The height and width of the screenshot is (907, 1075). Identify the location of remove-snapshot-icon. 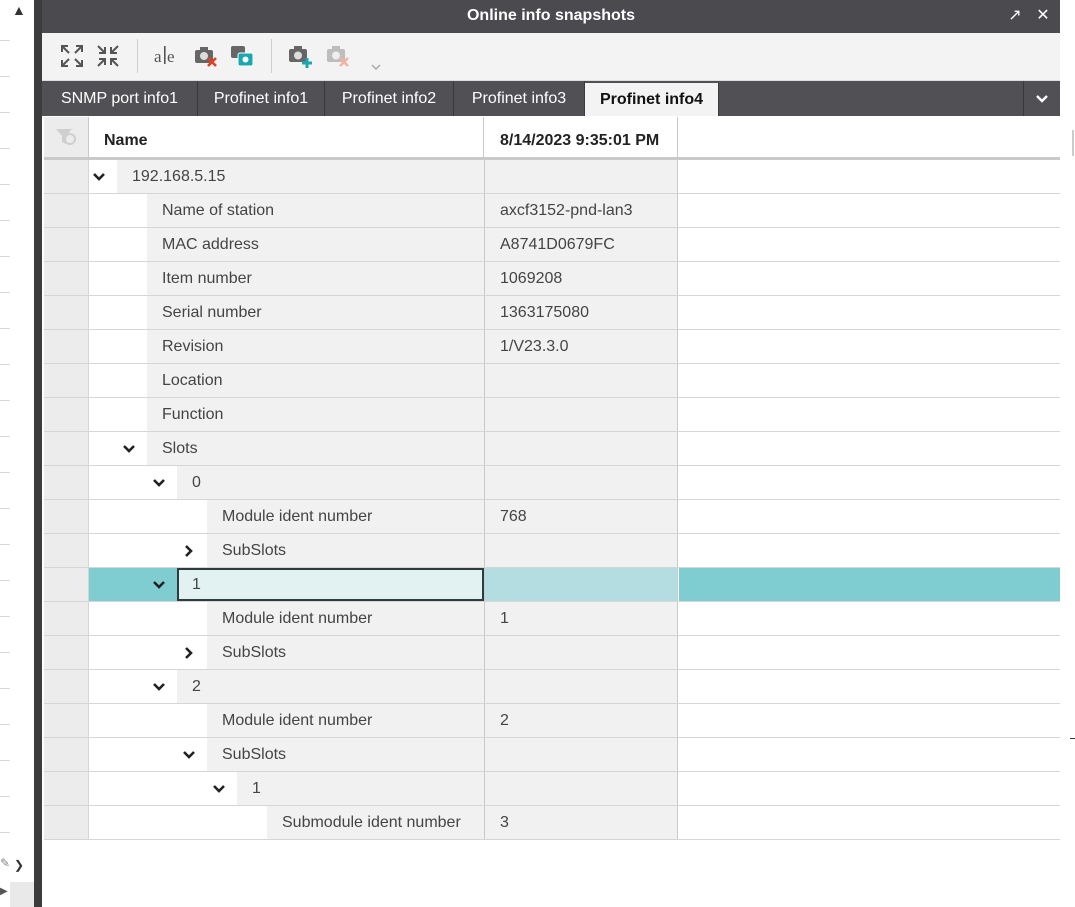
(338, 56).